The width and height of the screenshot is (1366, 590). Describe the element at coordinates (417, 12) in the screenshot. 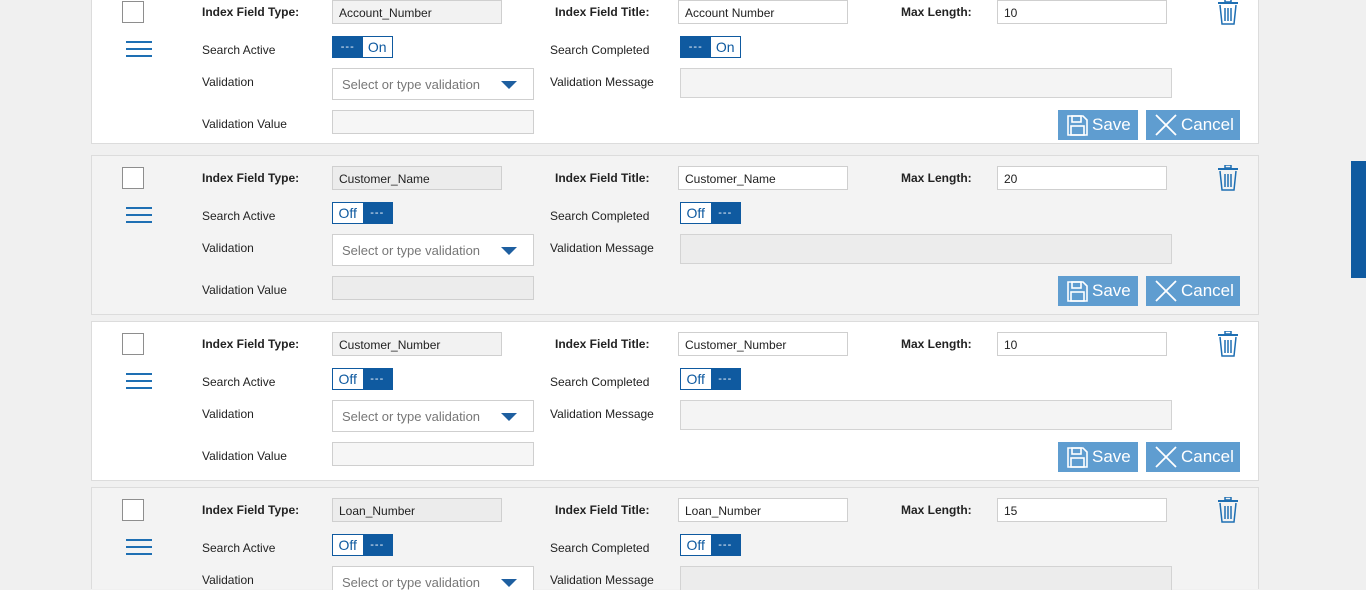

I see `field-type-value: Account_Number` at that location.